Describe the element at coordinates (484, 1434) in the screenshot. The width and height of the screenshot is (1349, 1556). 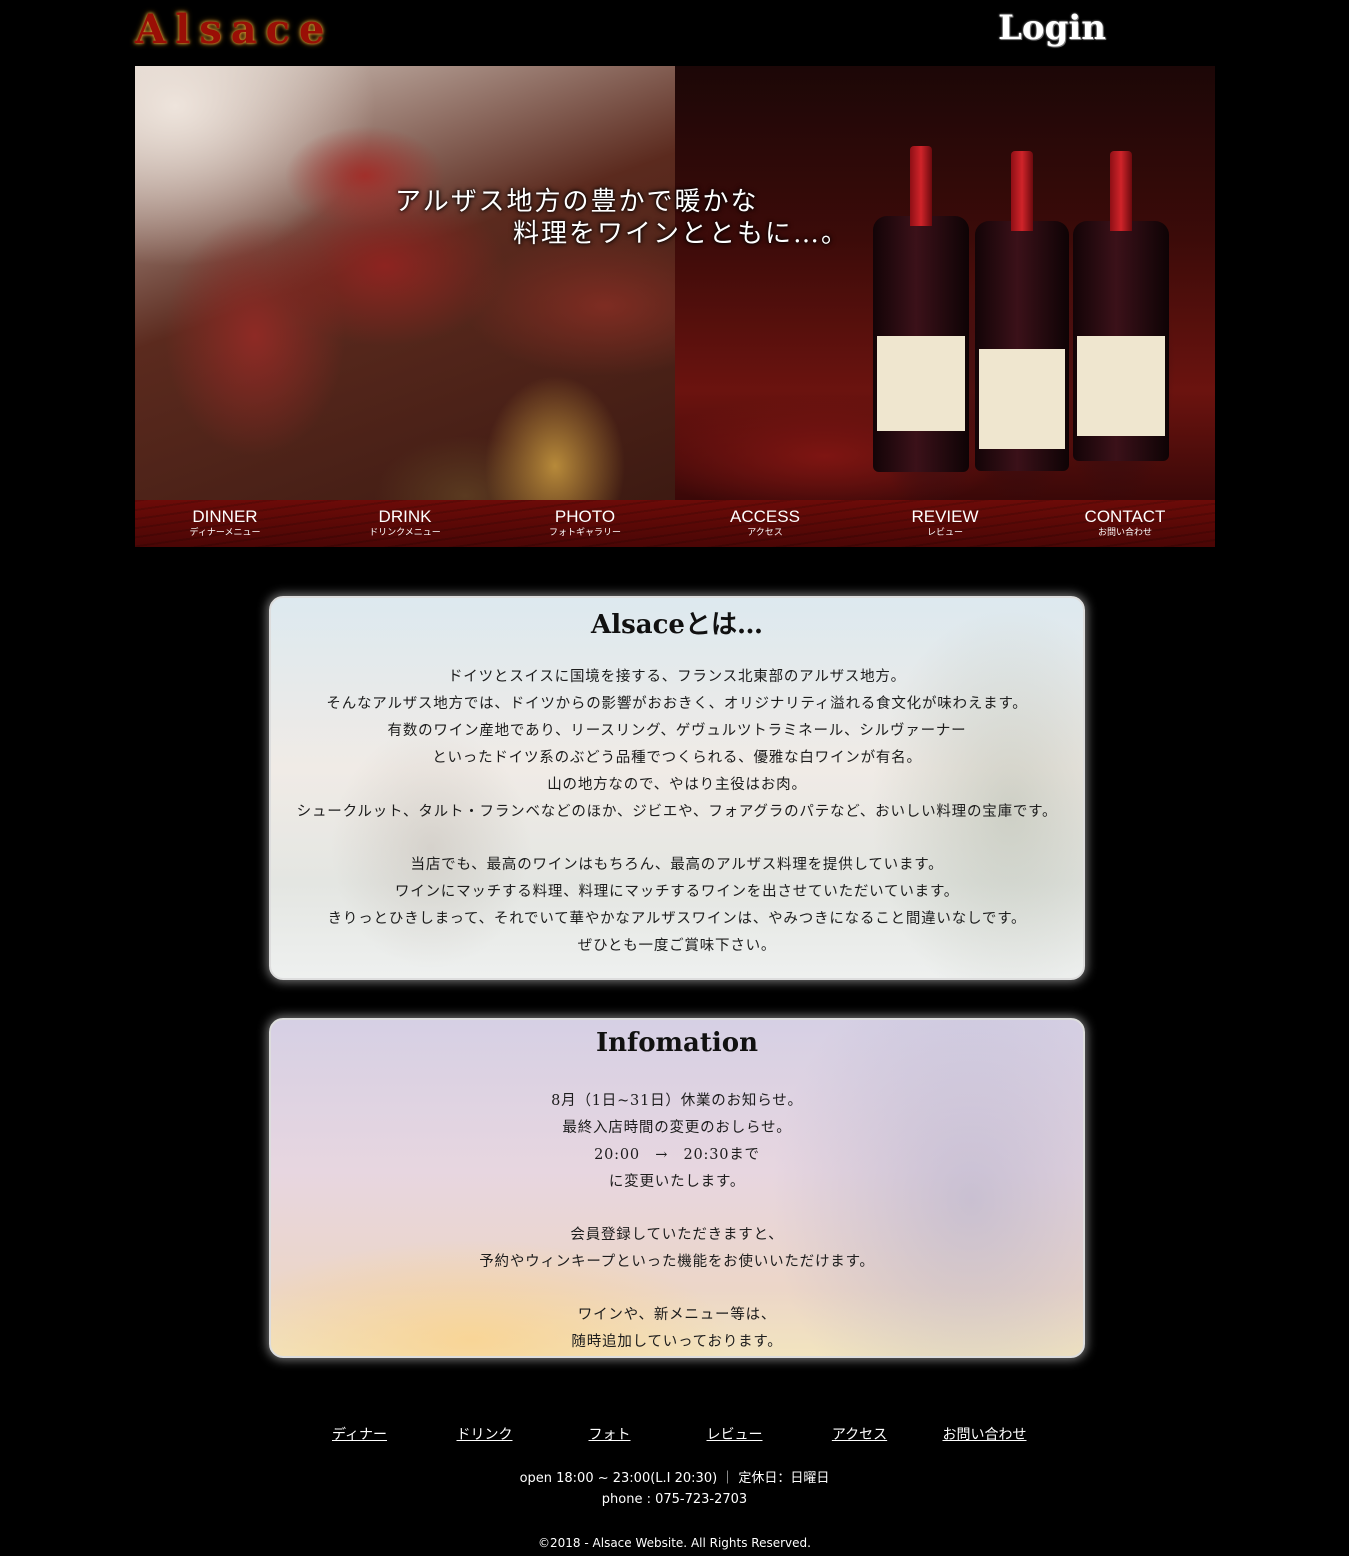
I see `footer-link-drink: ドリンク` at that location.